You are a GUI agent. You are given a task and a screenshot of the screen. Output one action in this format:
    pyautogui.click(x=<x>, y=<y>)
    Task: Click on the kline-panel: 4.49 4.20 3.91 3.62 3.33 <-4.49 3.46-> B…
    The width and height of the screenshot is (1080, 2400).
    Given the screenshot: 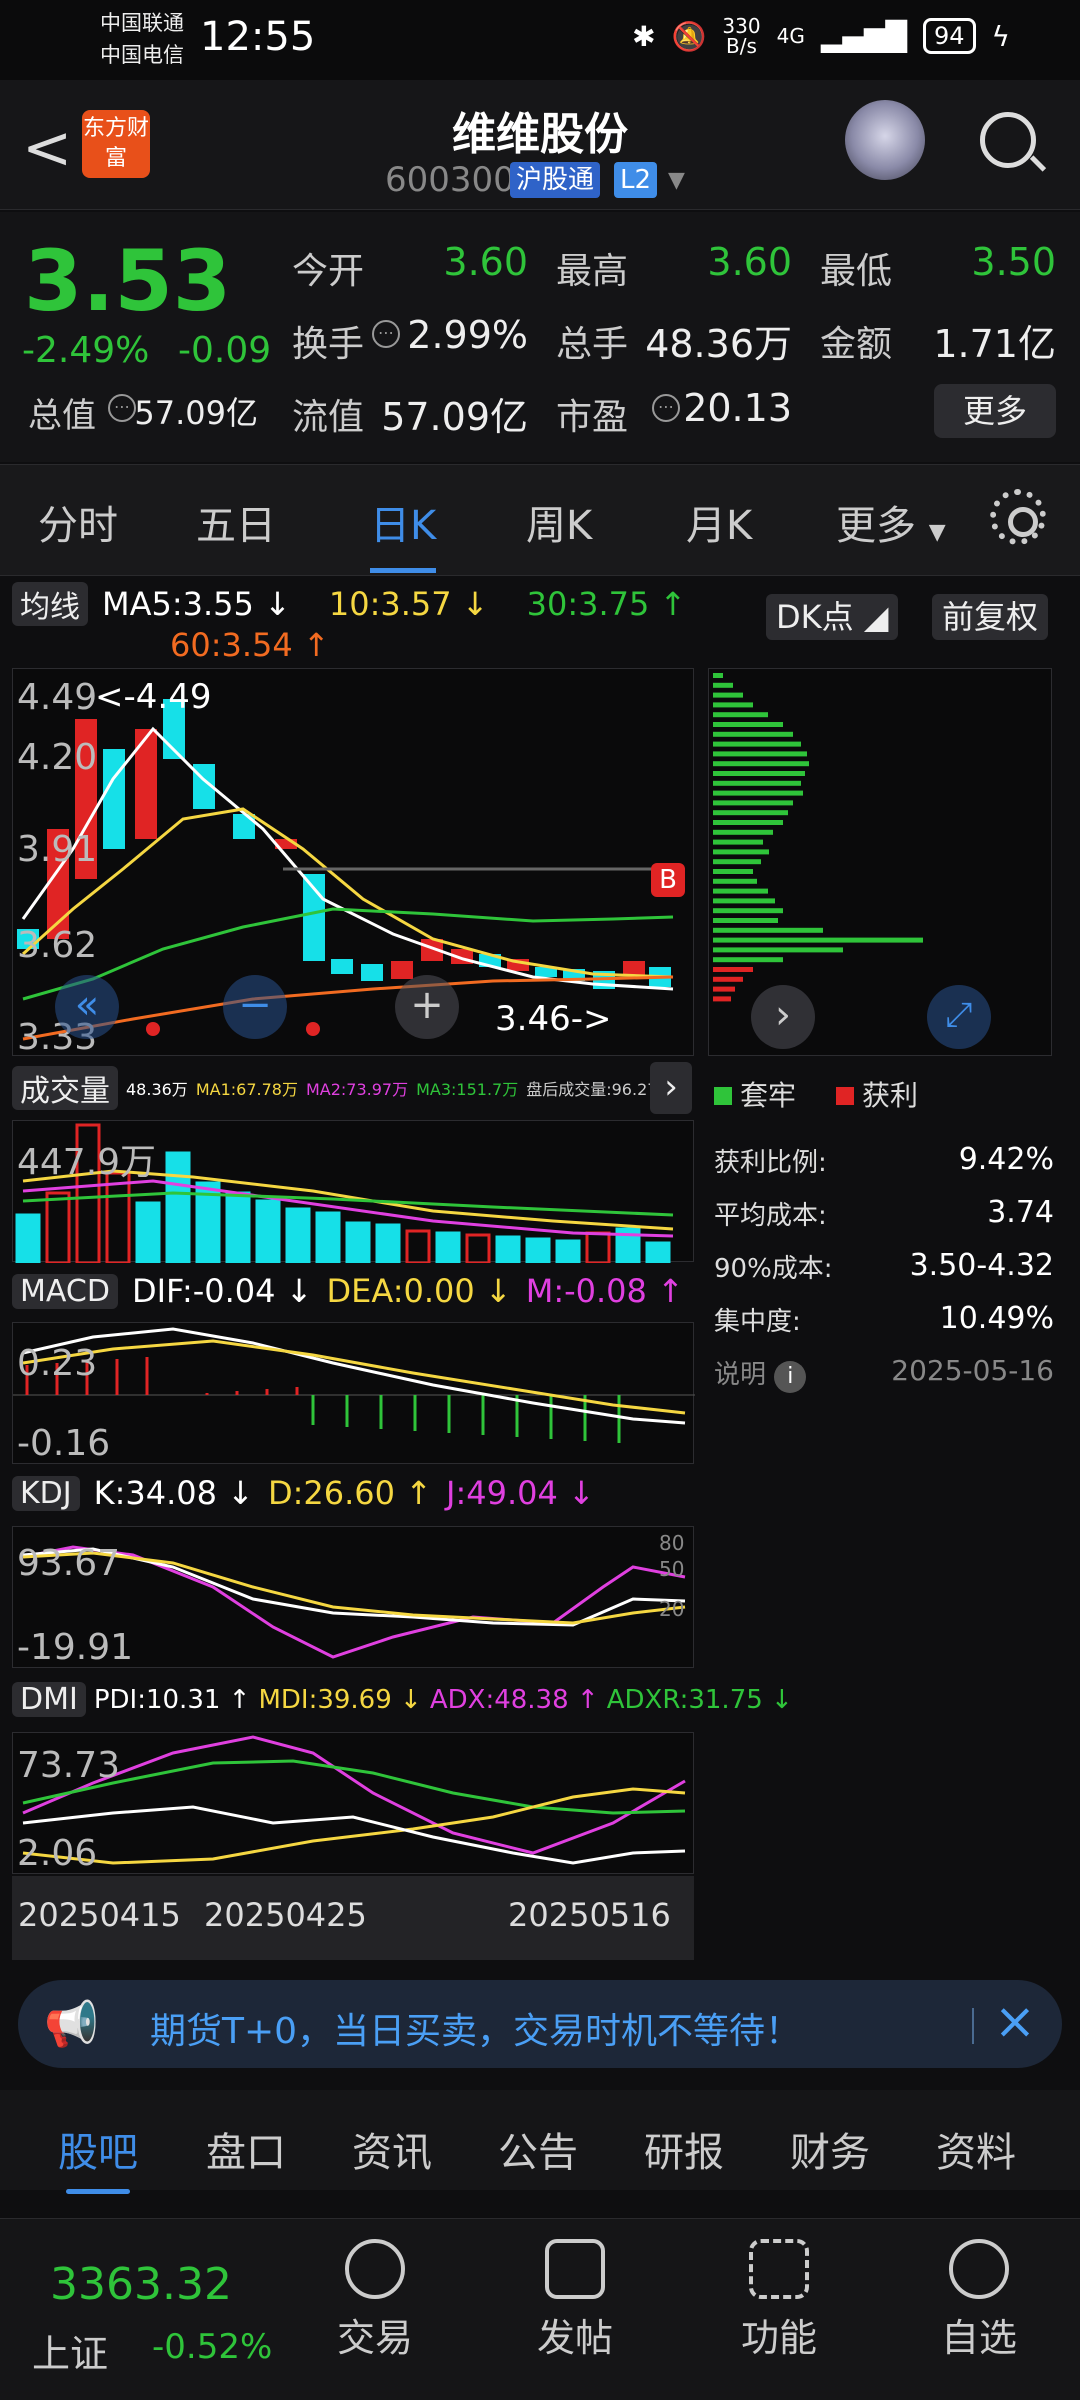 What is the action you would take?
    pyautogui.click(x=353, y=863)
    